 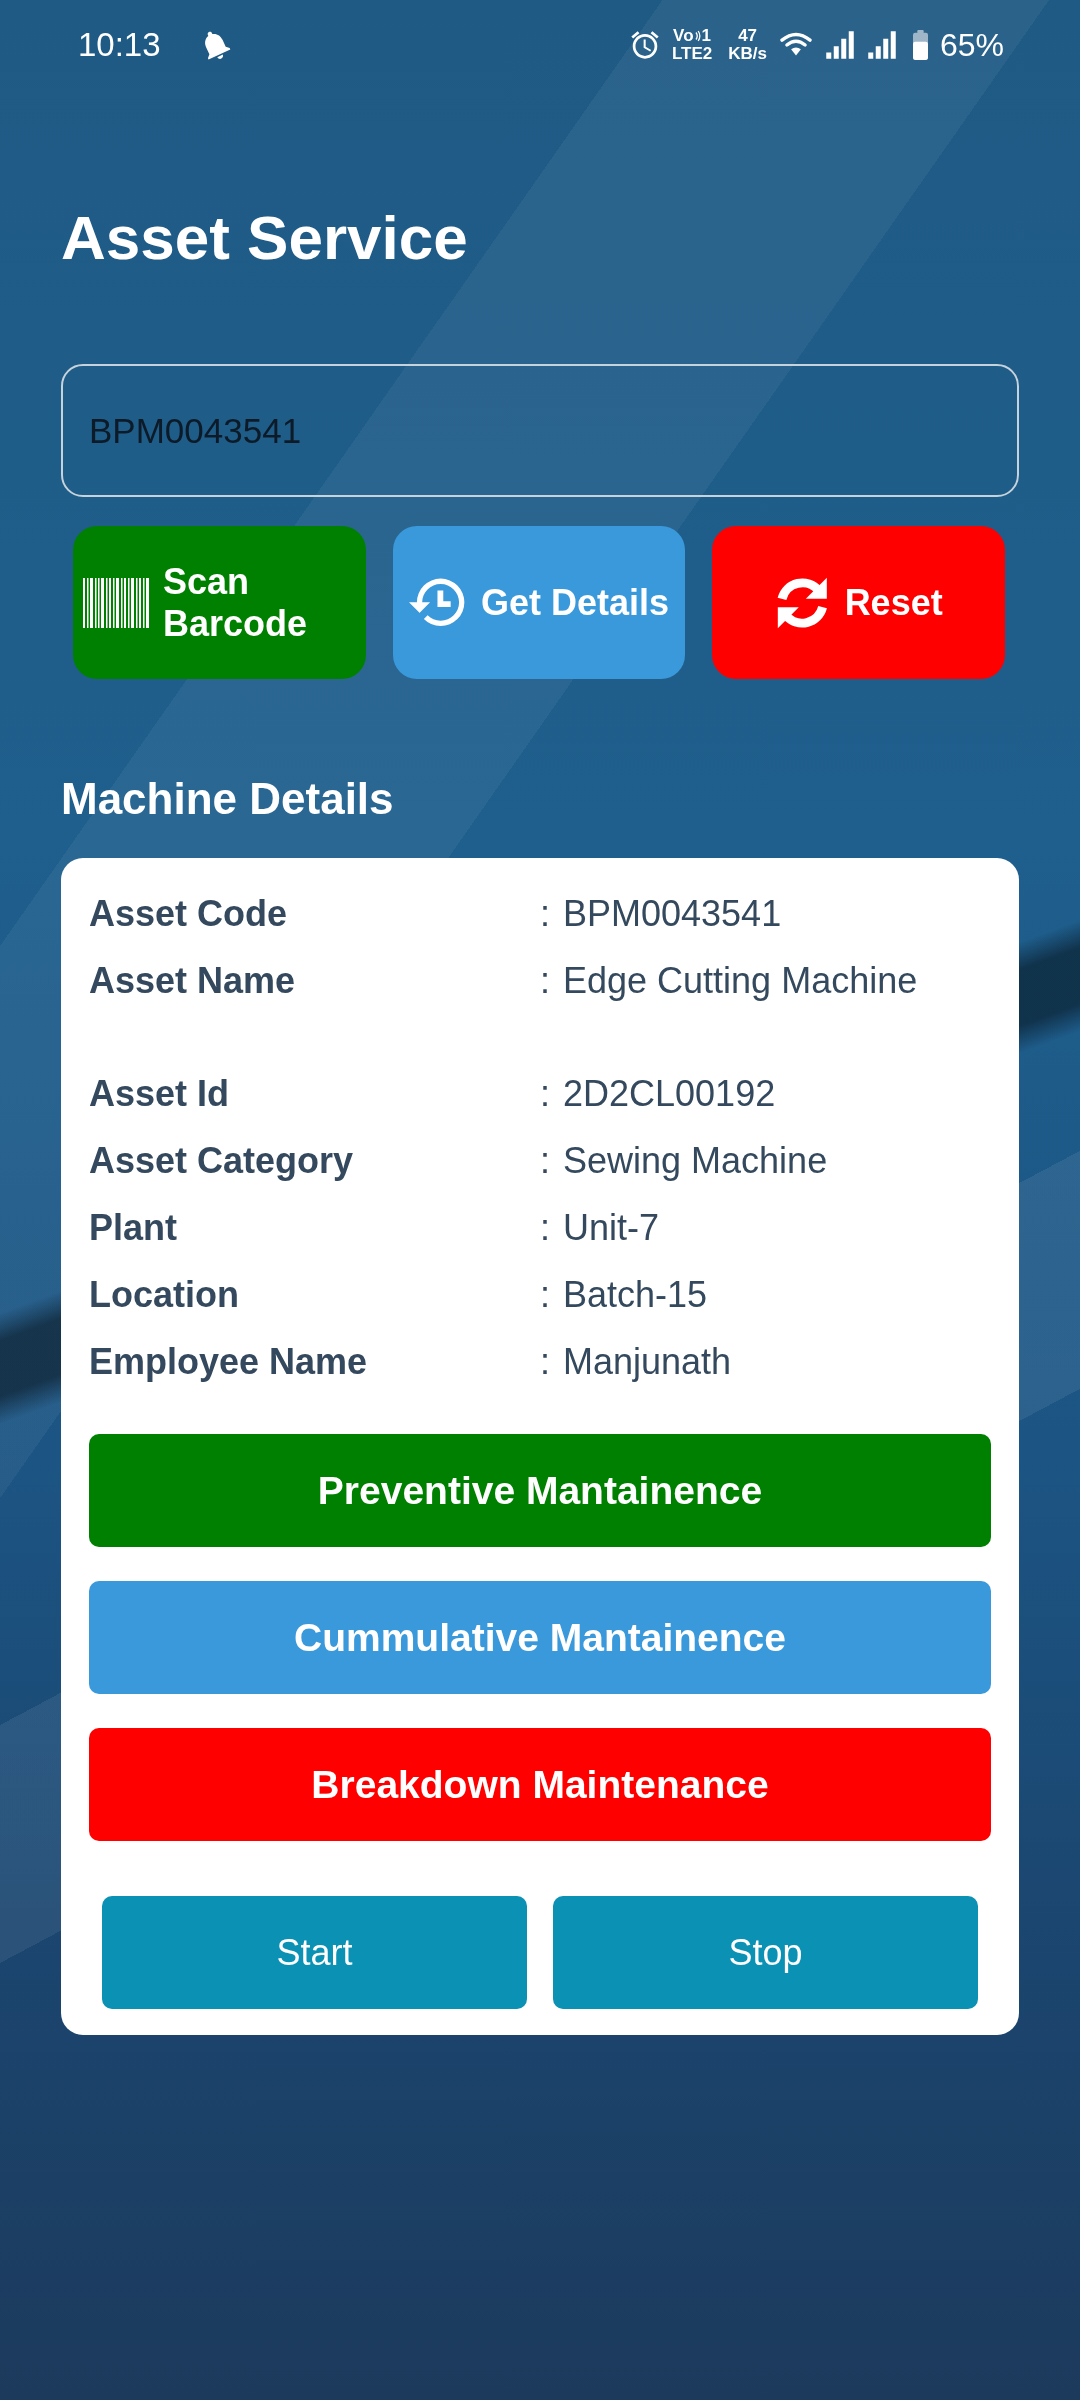 What do you see at coordinates (119, 45) in the screenshot?
I see `clock-time: 10:13` at bounding box center [119, 45].